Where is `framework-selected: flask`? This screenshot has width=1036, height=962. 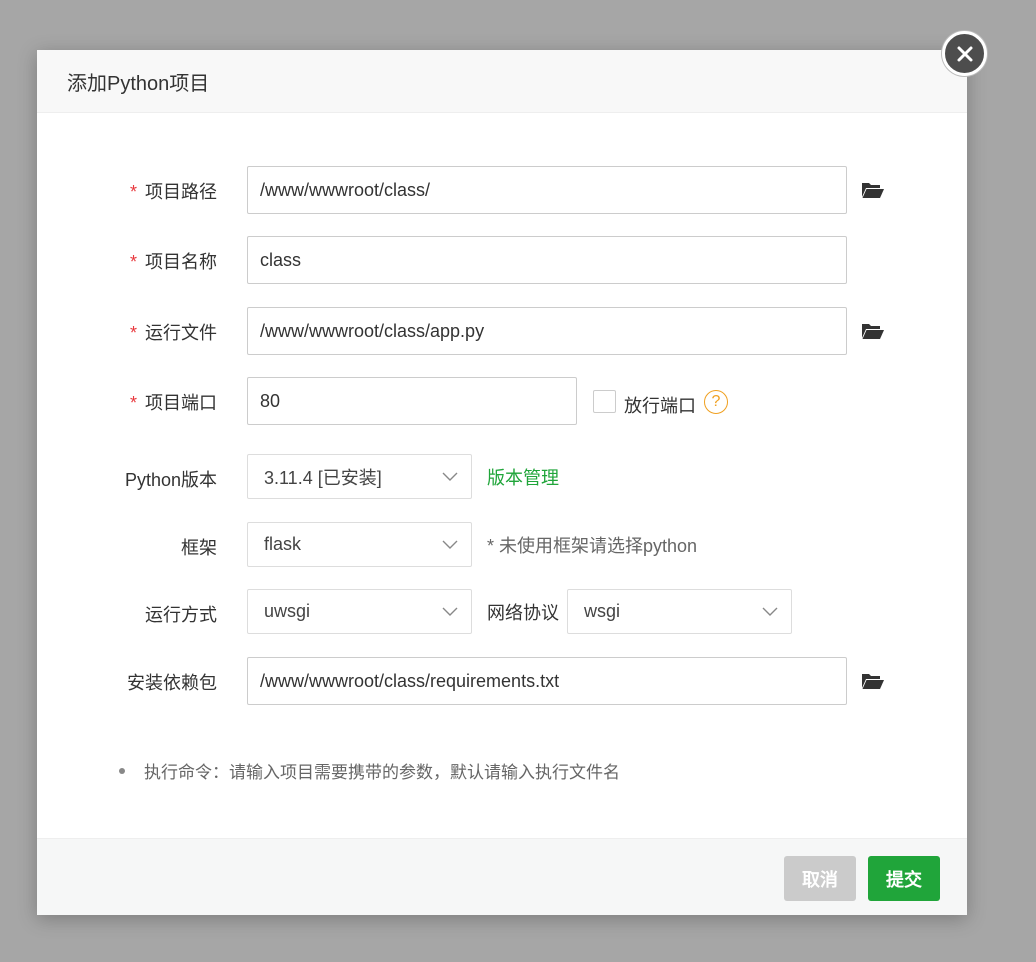
framework-selected: flask is located at coordinates (283, 544).